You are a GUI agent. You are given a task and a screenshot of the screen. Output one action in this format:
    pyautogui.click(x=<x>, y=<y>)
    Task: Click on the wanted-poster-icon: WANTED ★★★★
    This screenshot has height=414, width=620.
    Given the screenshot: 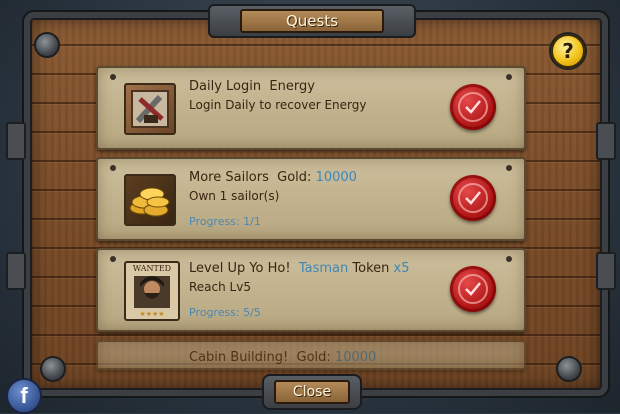 What is the action you would take?
    pyautogui.click(x=152, y=291)
    